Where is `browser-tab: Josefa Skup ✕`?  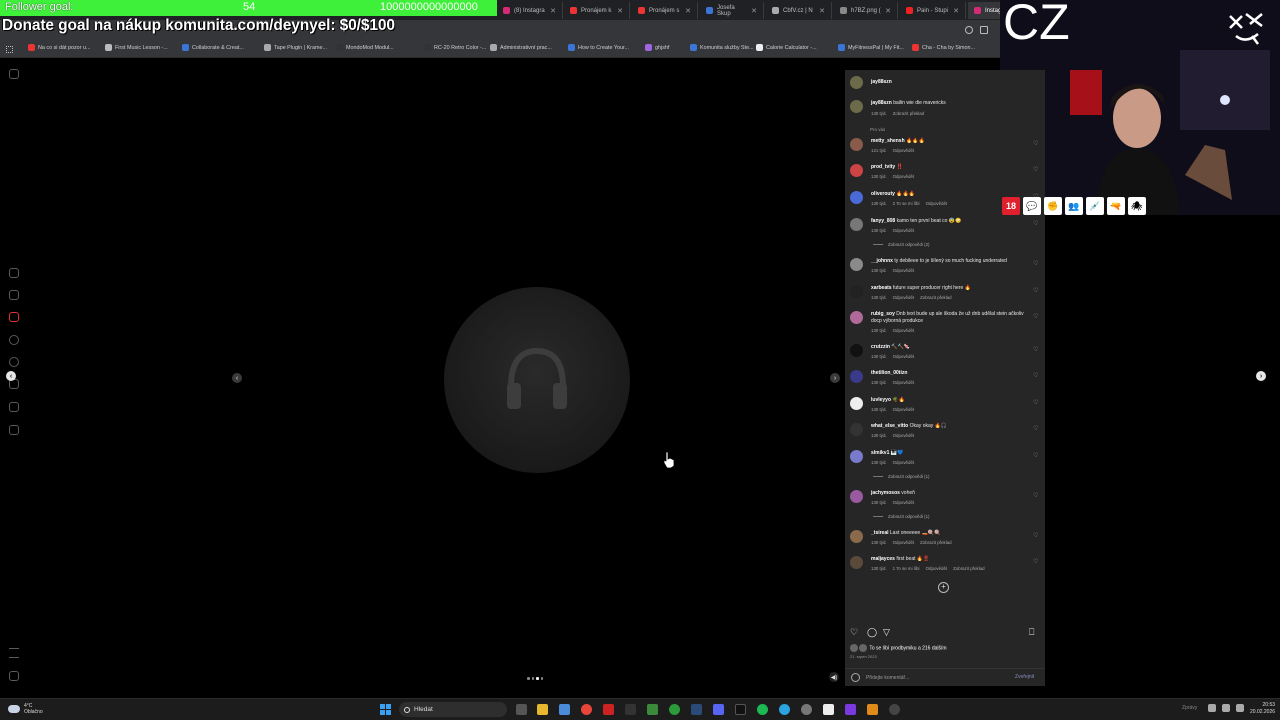 browser-tab: Josefa Skup ✕ is located at coordinates (732, 10).